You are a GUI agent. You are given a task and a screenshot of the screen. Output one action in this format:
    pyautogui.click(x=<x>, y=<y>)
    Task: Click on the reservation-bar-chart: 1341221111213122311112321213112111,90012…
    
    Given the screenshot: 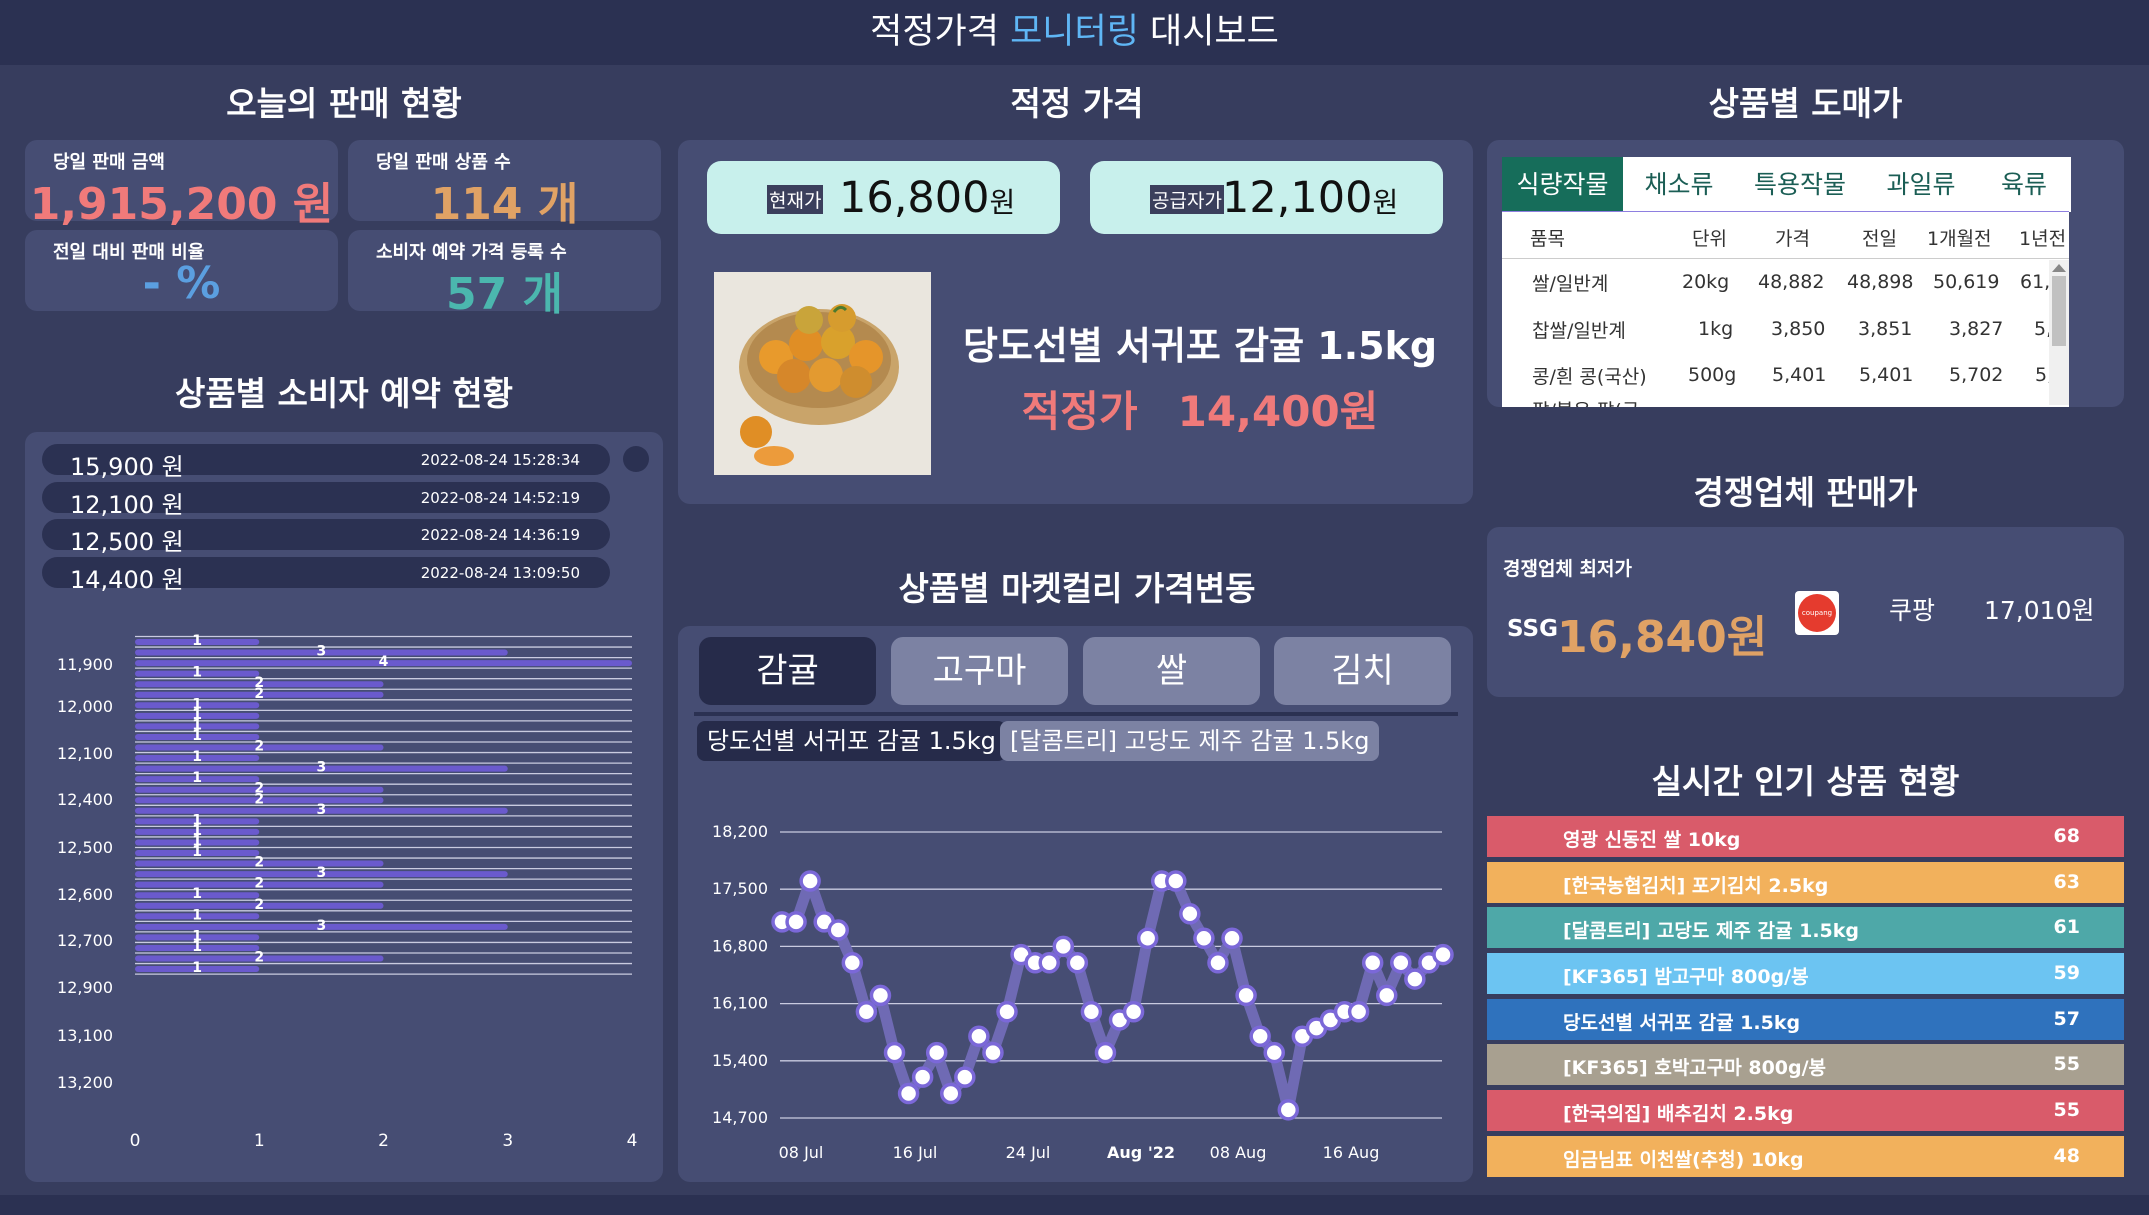 What is the action you would take?
    pyautogui.click(x=347, y=892)
    